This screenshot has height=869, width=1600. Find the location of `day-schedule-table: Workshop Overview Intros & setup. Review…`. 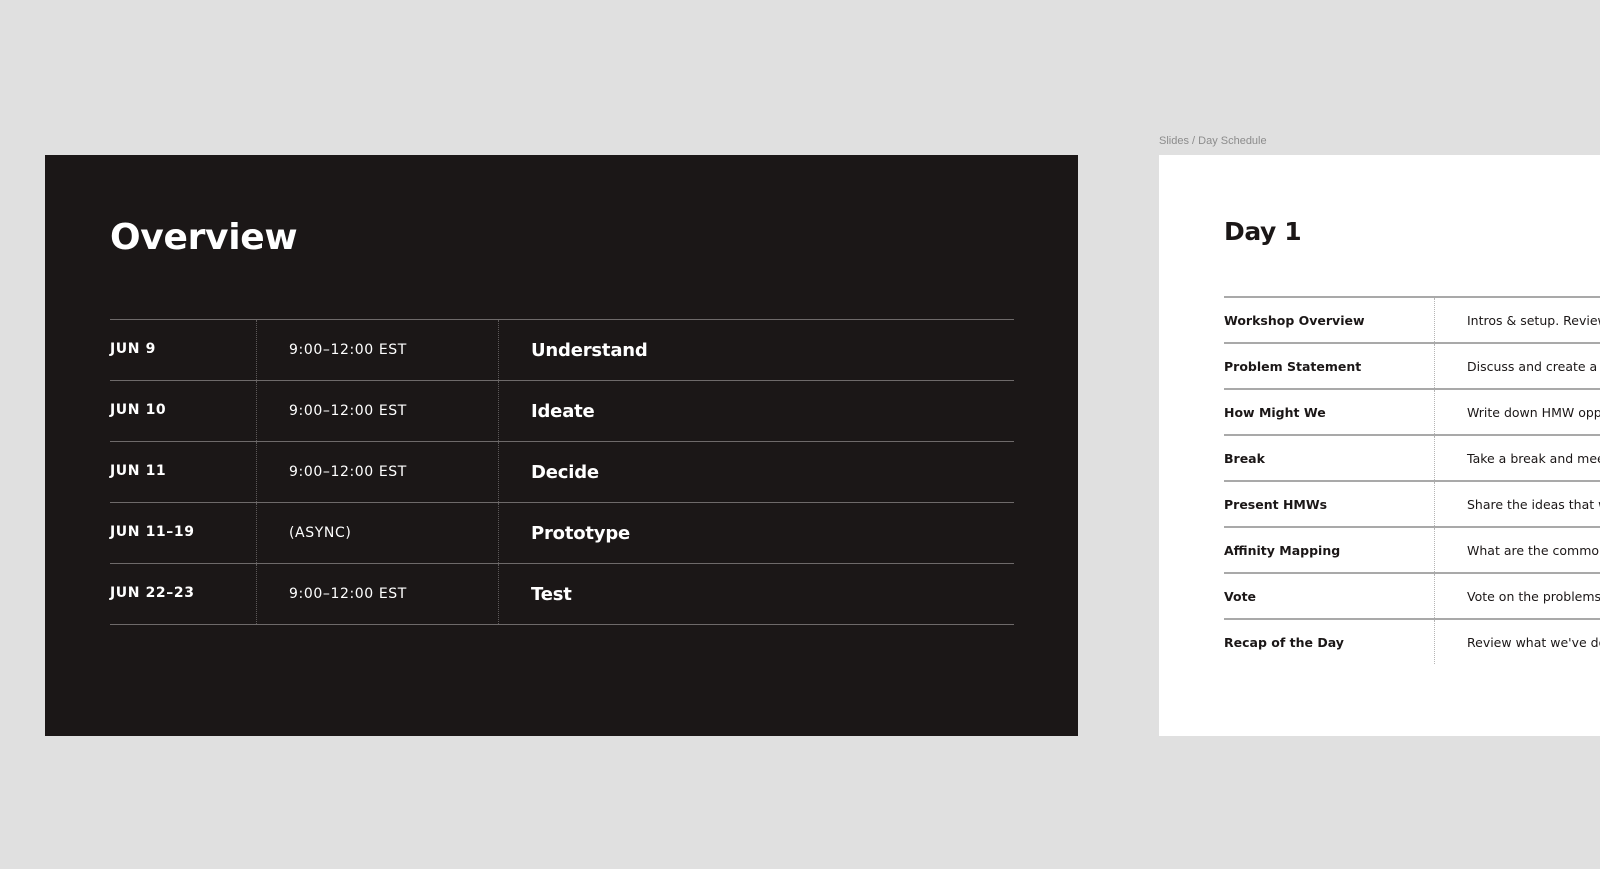

day-schedule-table: Workshop Overview Intros & setup. Review… is located at coordinates (1412, 480).